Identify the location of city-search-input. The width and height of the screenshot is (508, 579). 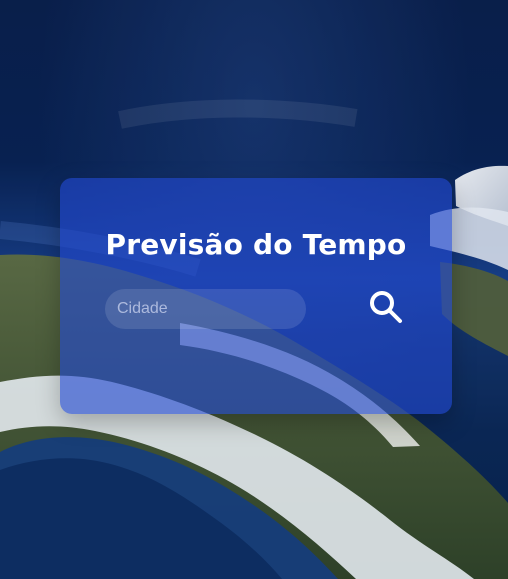
(205, 309).